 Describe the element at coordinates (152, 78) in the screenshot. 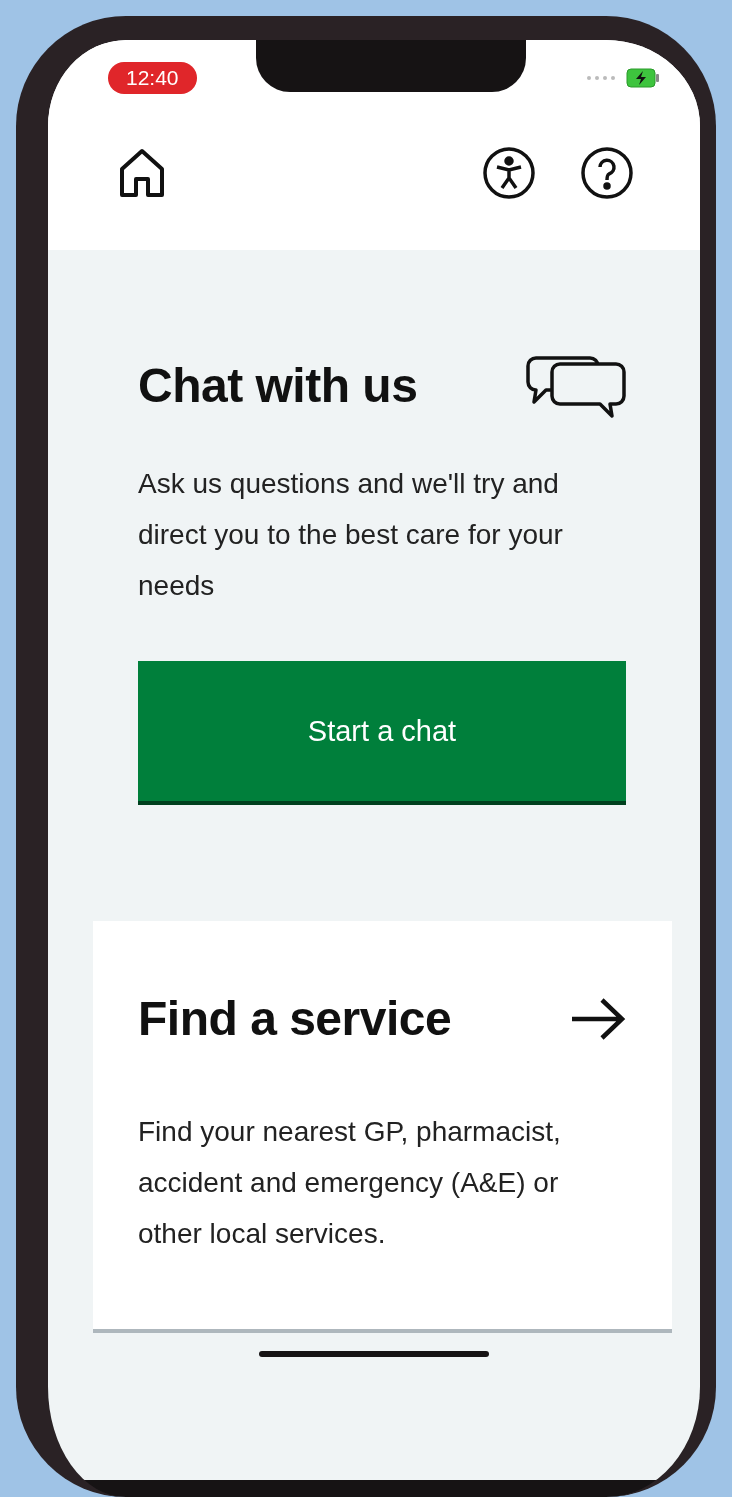

I see `status-time: 12:40` at that location.